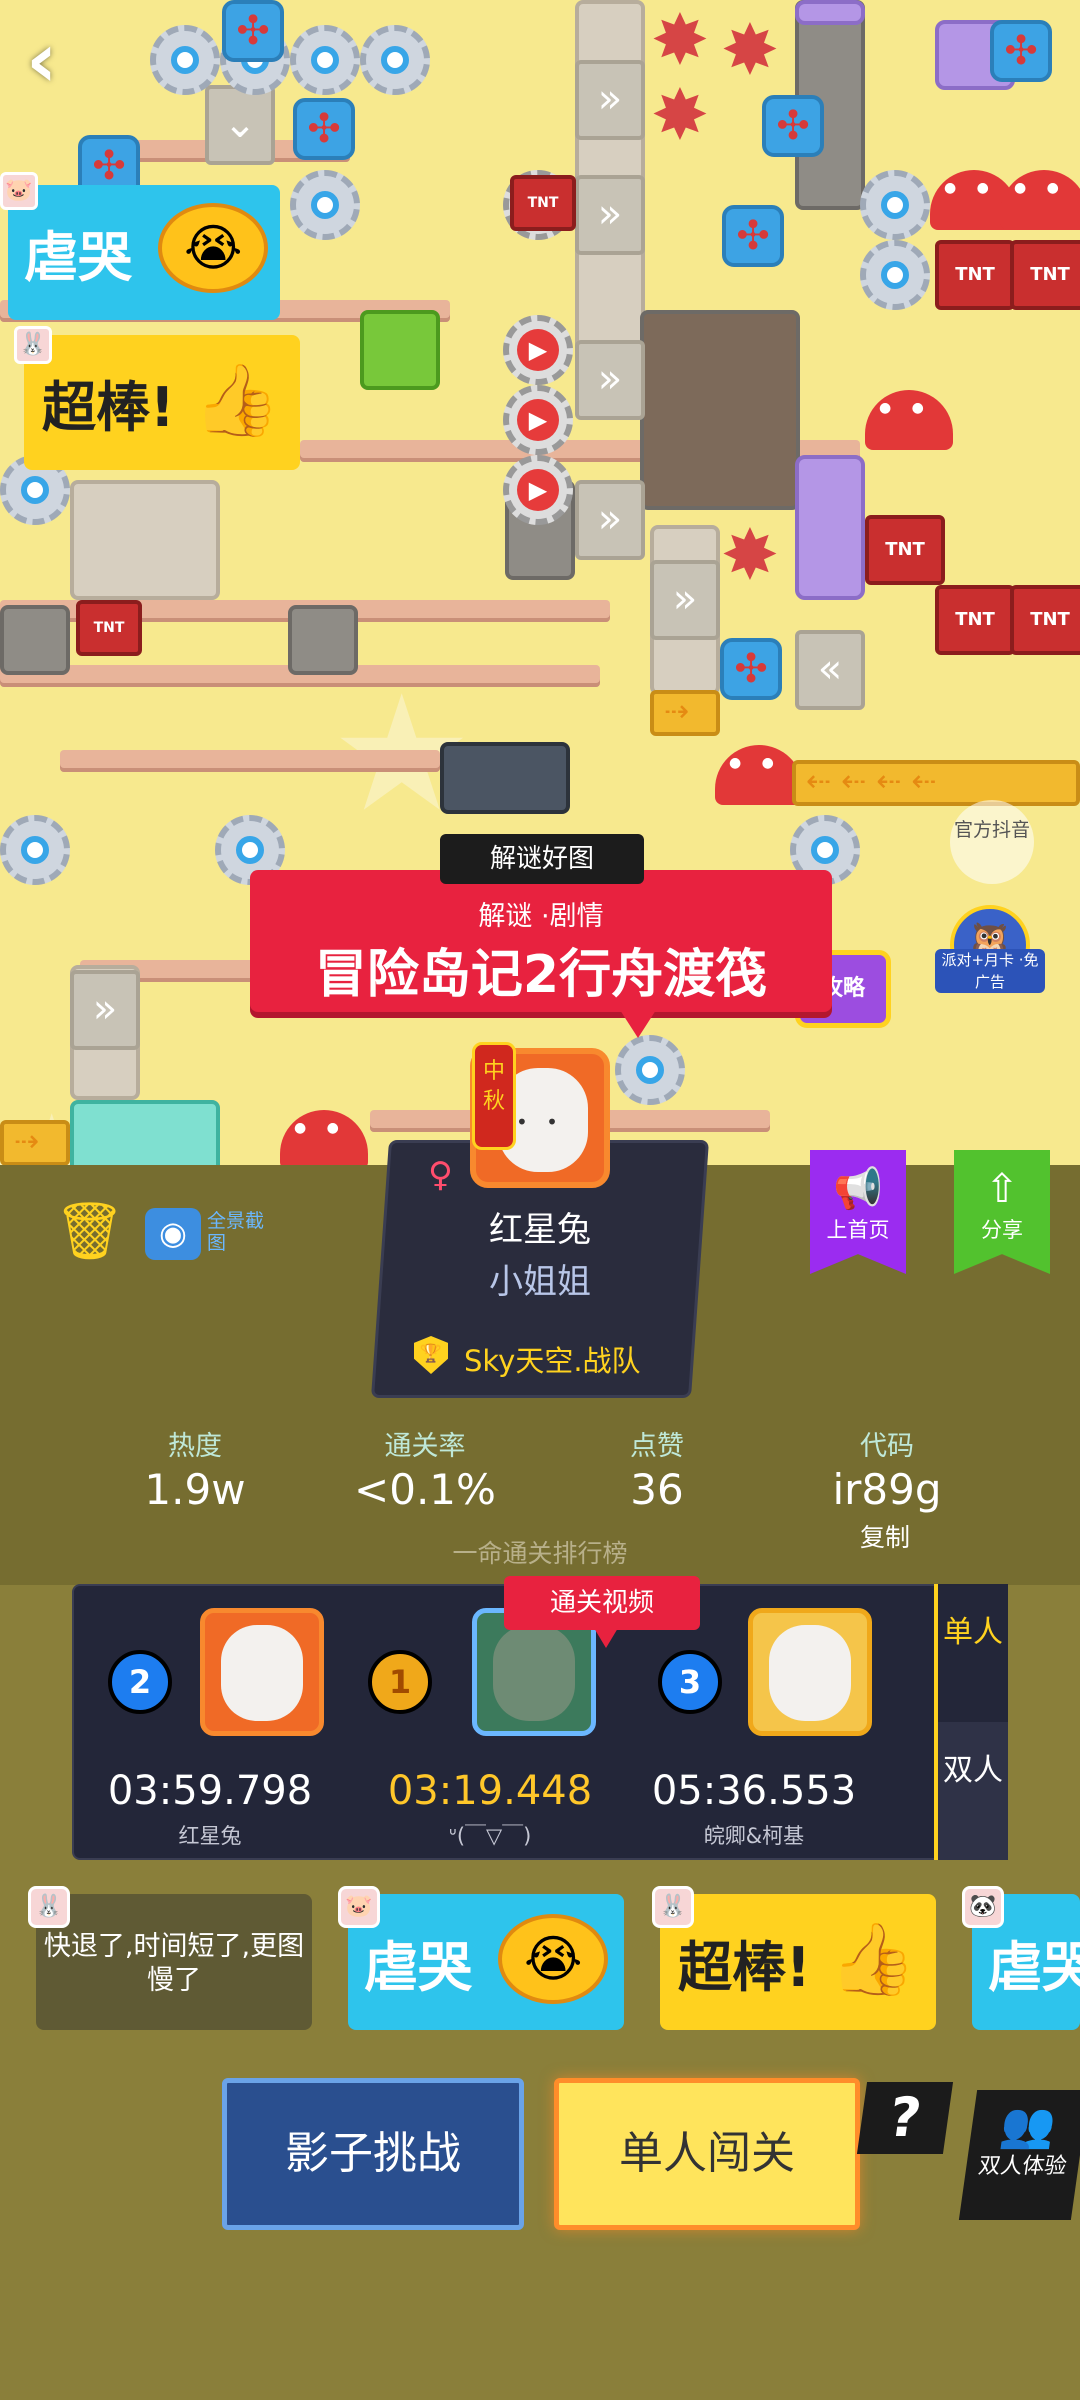 This screenshot has width=1080, height=2400. I want to click on camera-icon: ◉, so click(173, 1234).